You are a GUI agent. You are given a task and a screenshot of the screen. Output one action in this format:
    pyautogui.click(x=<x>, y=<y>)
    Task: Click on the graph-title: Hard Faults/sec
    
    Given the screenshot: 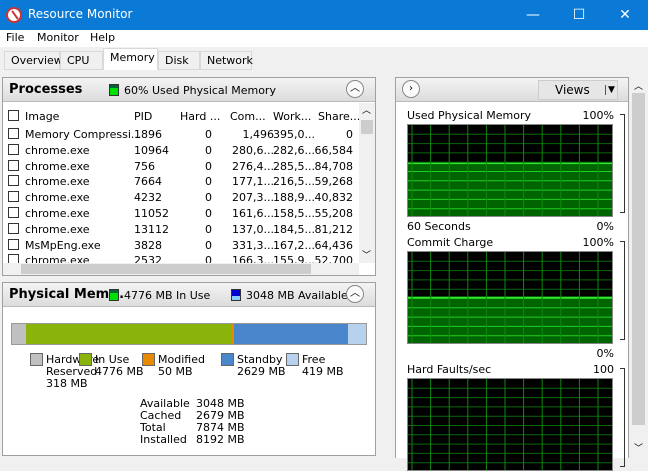 What is the action you would take?
    pyautogui.click(x=449, y=369)
    